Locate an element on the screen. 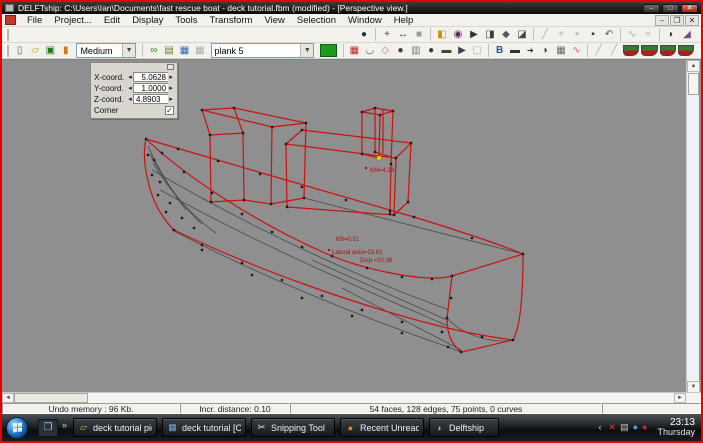 The image size is (703, 443). quicklaunch-overflow-chevron: » is located at coordinates (64, 425).